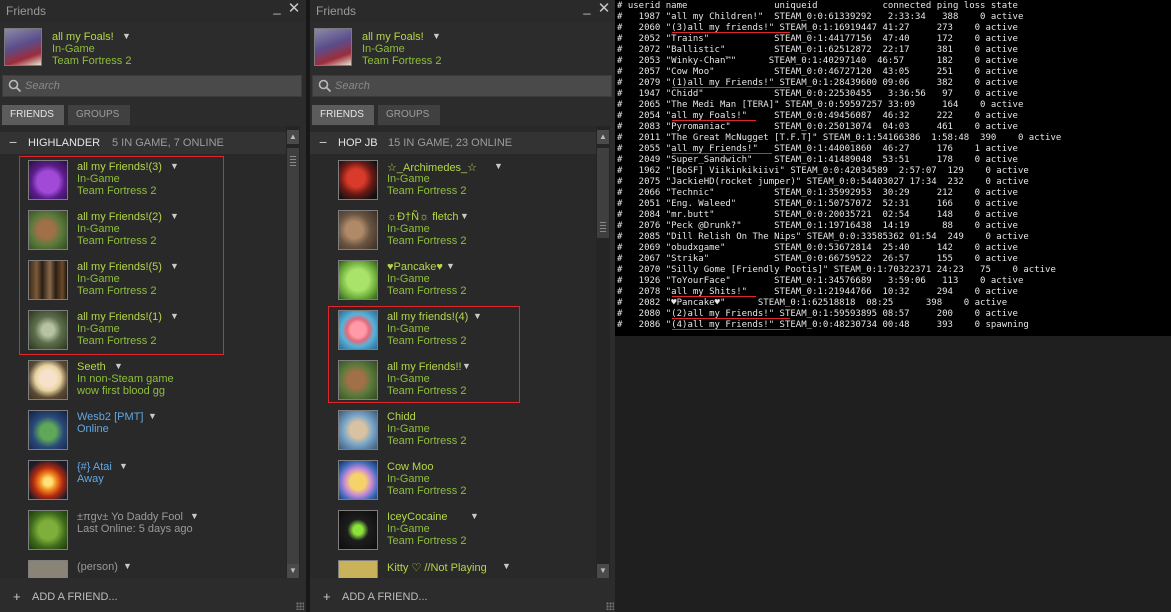  I want to click on group-name: HOP JB, so click(358, 143).